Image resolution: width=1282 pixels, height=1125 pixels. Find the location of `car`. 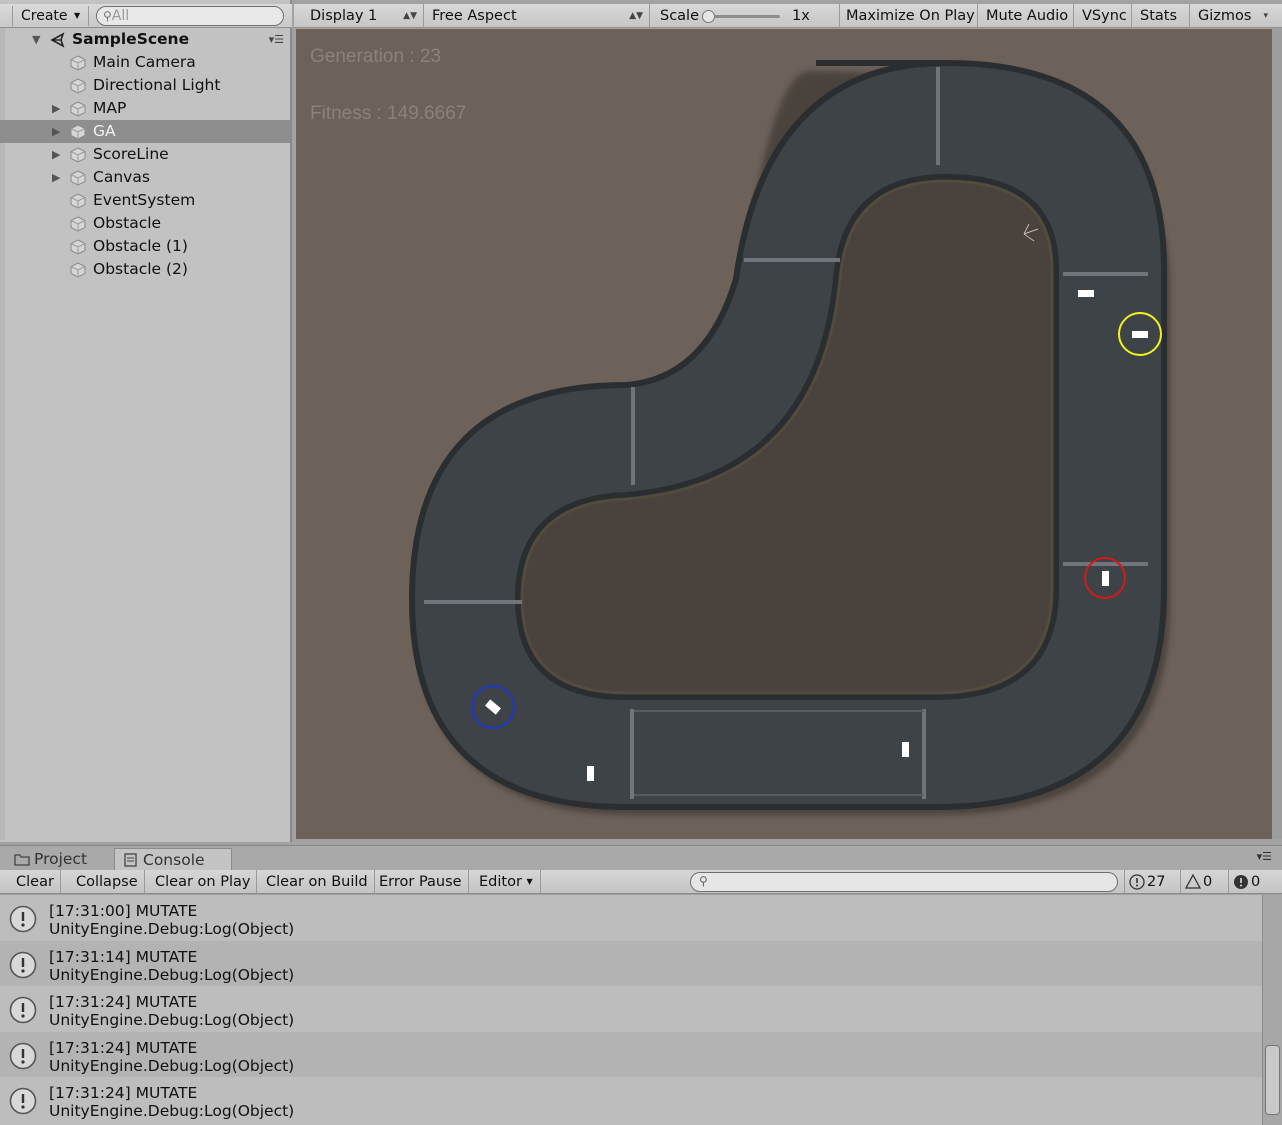

car is located at coordinates (590, 773).